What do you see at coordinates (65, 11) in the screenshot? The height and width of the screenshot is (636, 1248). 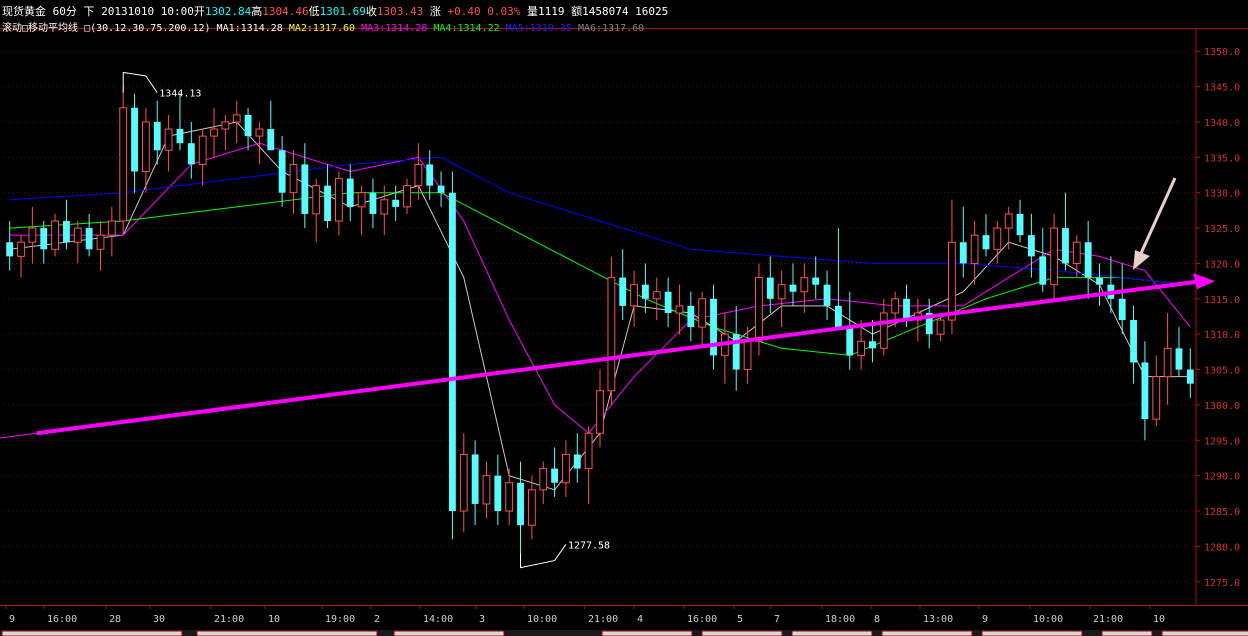 I see `period-label: 60分` at bounding box center [65, 11].